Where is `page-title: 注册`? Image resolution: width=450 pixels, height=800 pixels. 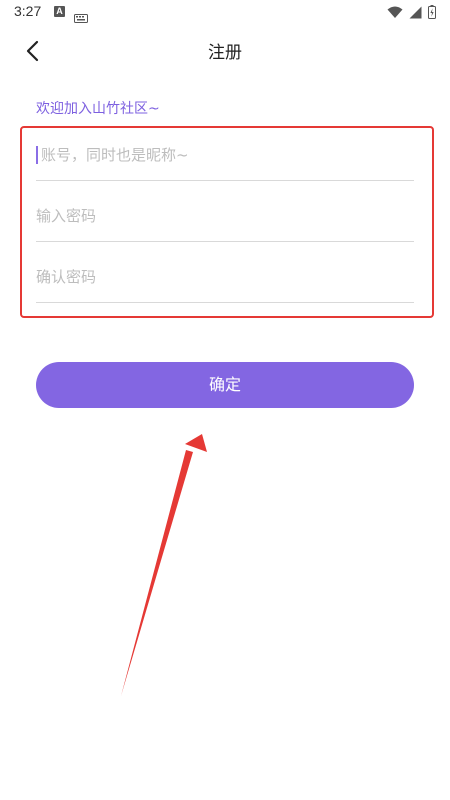
page-title: 注册 is located at coordinates (225, 53).